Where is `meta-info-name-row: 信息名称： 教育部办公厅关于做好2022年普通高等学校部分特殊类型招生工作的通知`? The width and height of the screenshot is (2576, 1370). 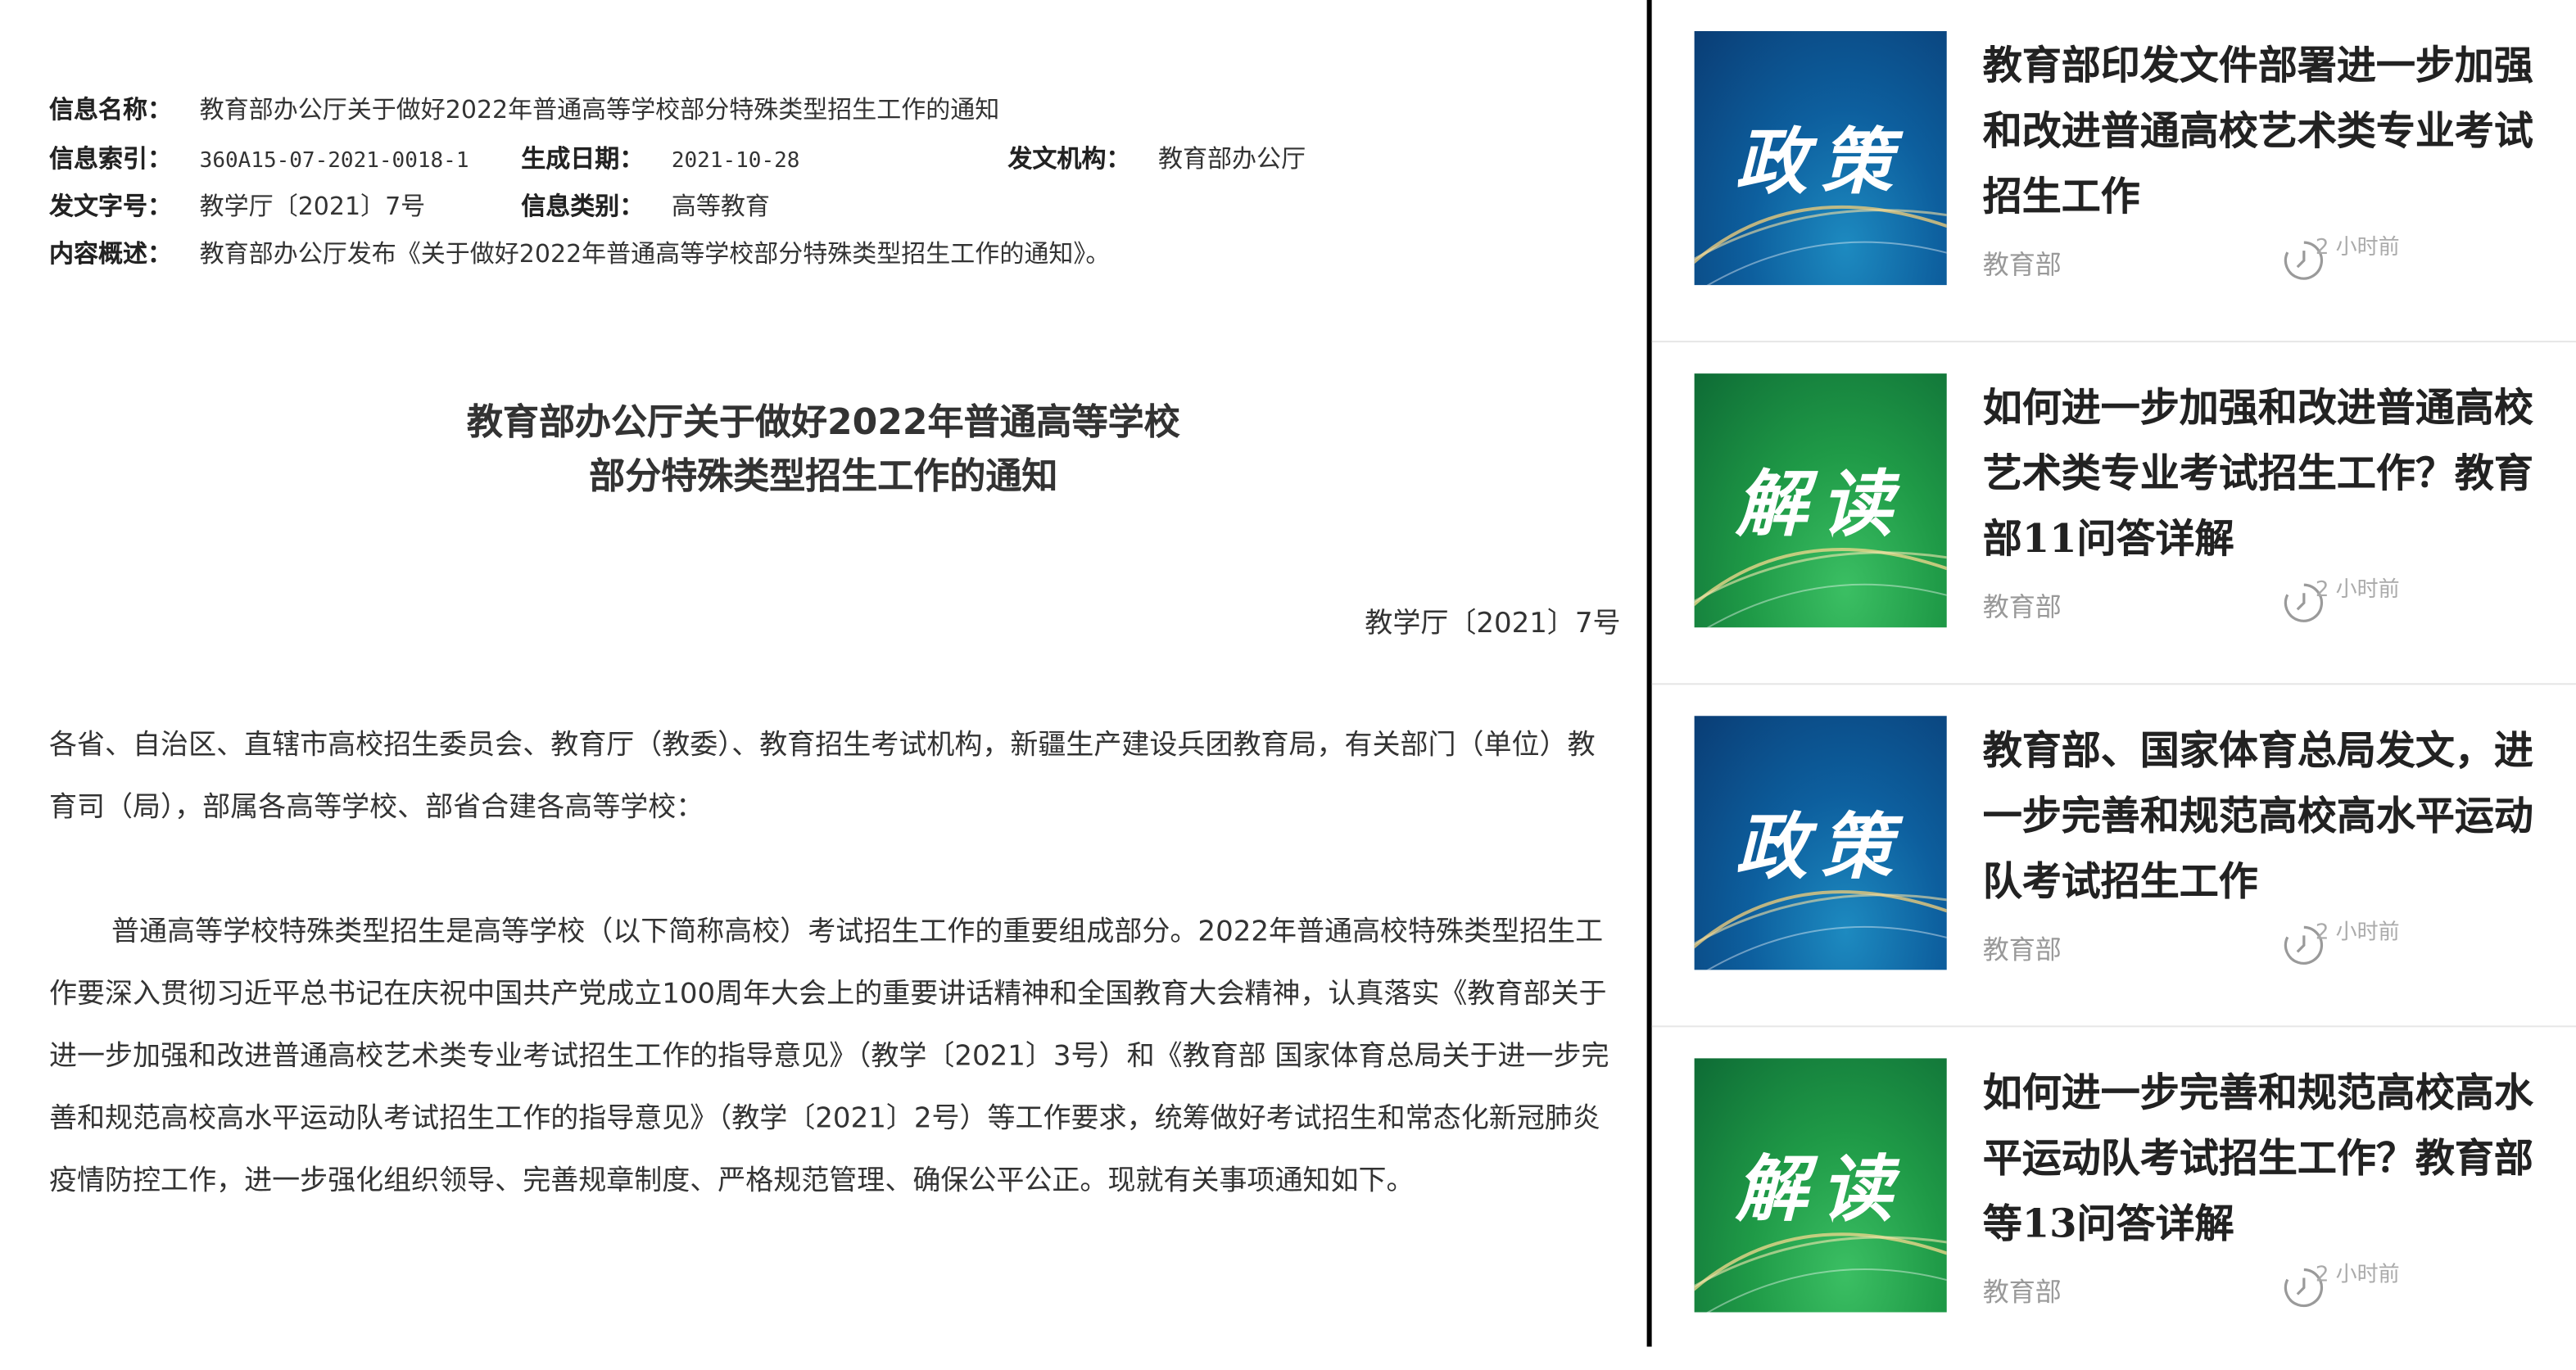 meta-info-name-row: 信息名称： 教育部办公厅关于做好2022年普通高等学校部分特殊类型招生工作的通知 is located at coordinates (524, 109).